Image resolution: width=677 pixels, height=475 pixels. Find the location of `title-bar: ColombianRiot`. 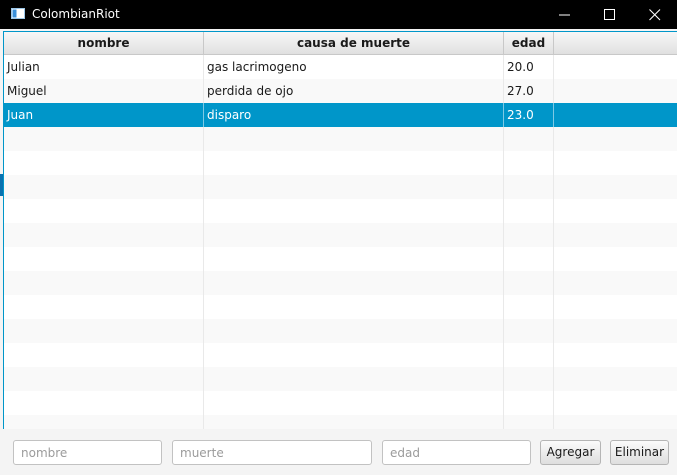

title-bar: ColombianRiot is located at coordinates (338, 14).